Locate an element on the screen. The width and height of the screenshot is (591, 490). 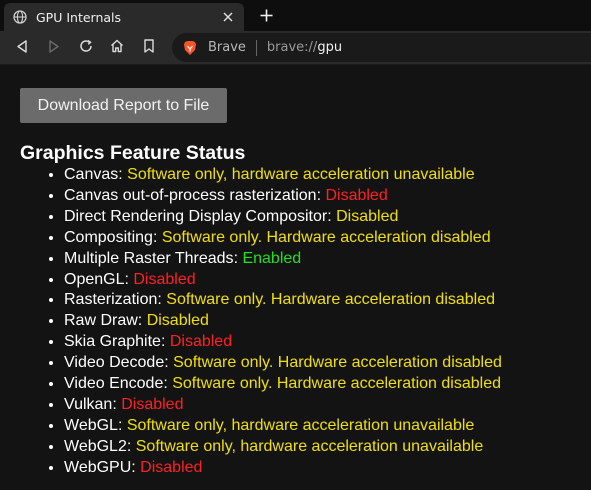
url-host: gpu is located at coordinates (330, 47).